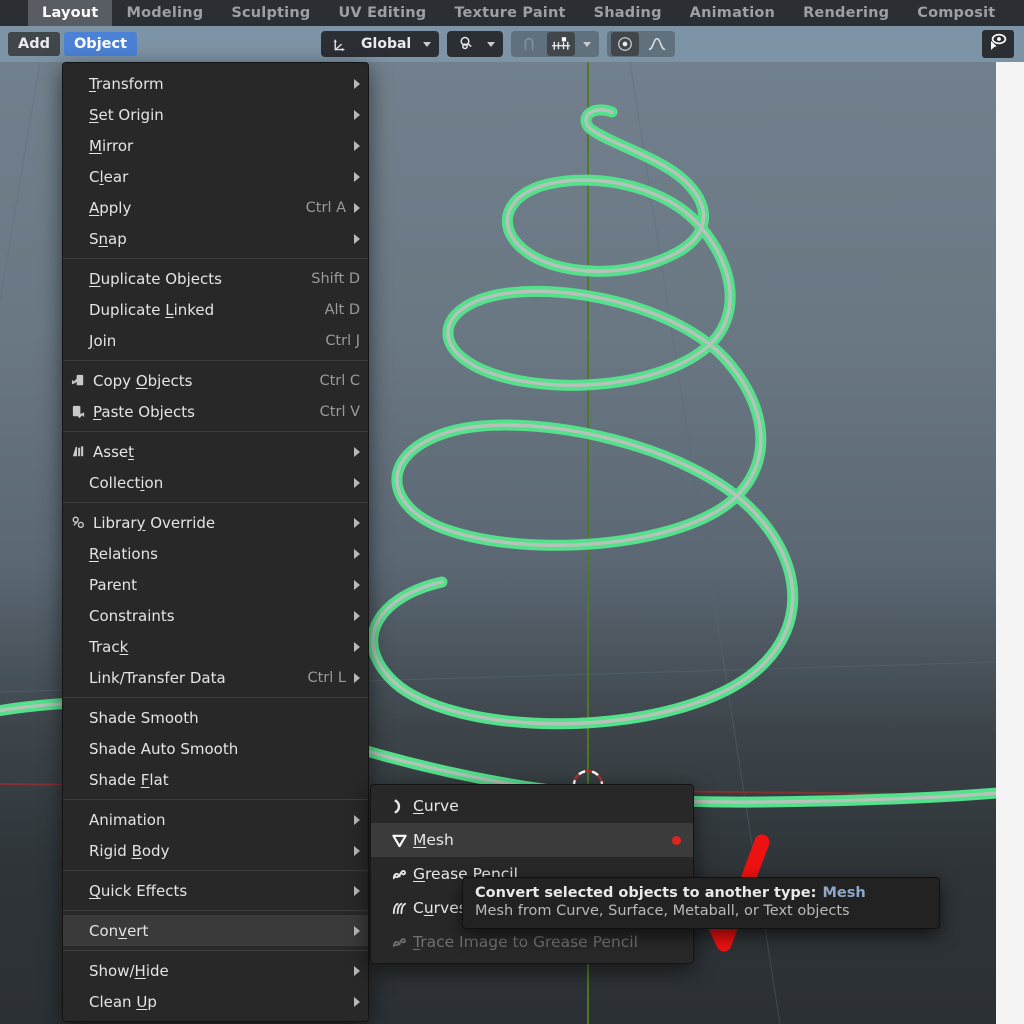 The image size is (1024, 1024). I want to click on menu-item-asset: Asset, so click(215, 451).